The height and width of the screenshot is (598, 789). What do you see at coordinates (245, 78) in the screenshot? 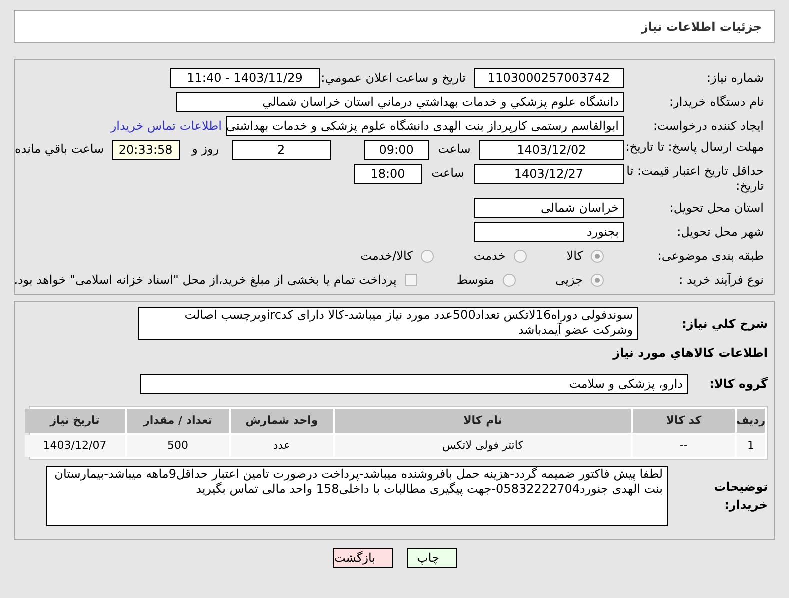
I see `text-field: 1403/11/29 - 11:40` at bounding box center [245, 78].